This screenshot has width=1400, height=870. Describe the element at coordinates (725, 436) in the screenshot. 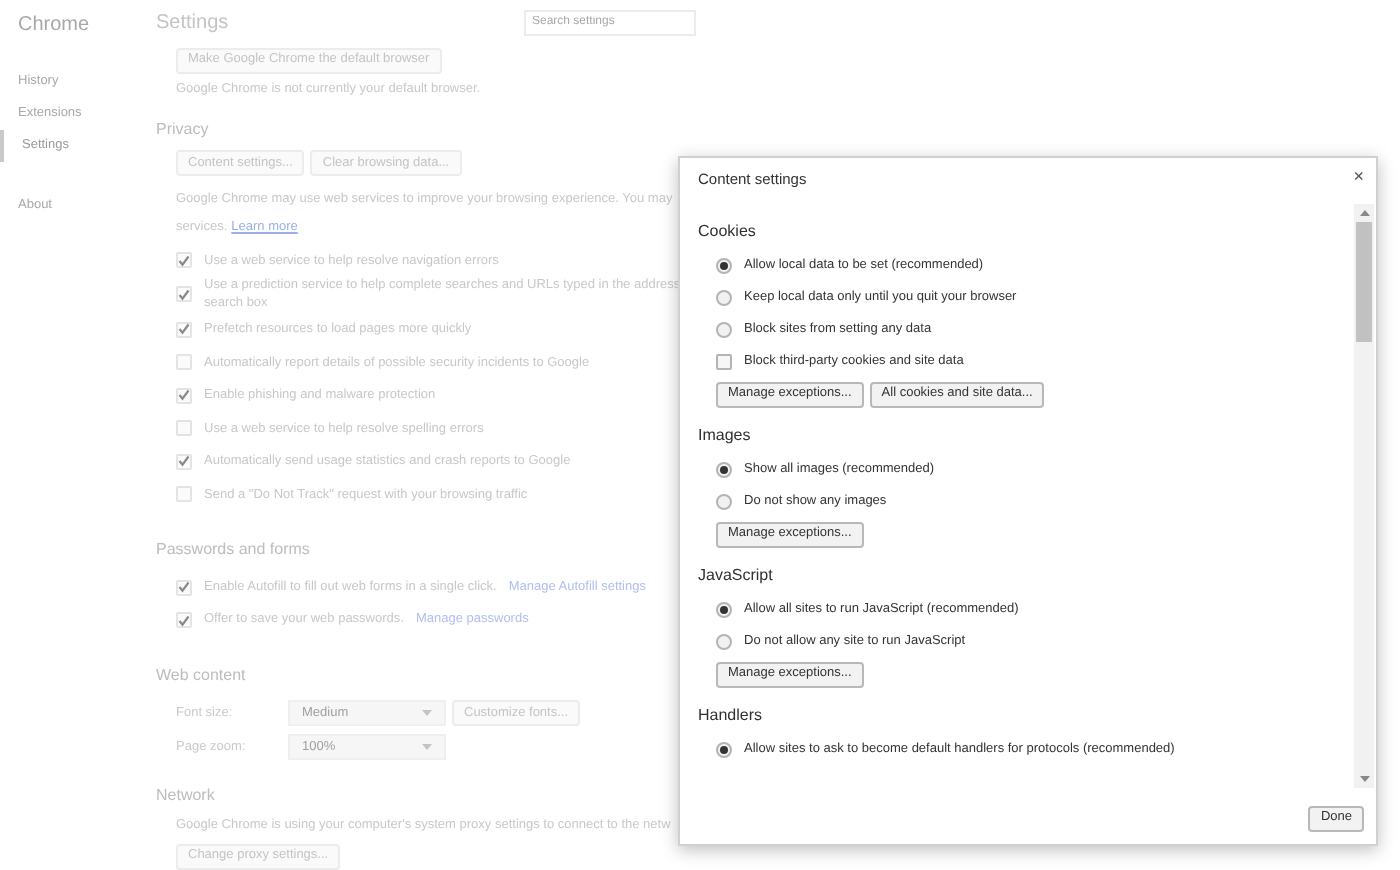

I see `section-heading: Images` at that location.